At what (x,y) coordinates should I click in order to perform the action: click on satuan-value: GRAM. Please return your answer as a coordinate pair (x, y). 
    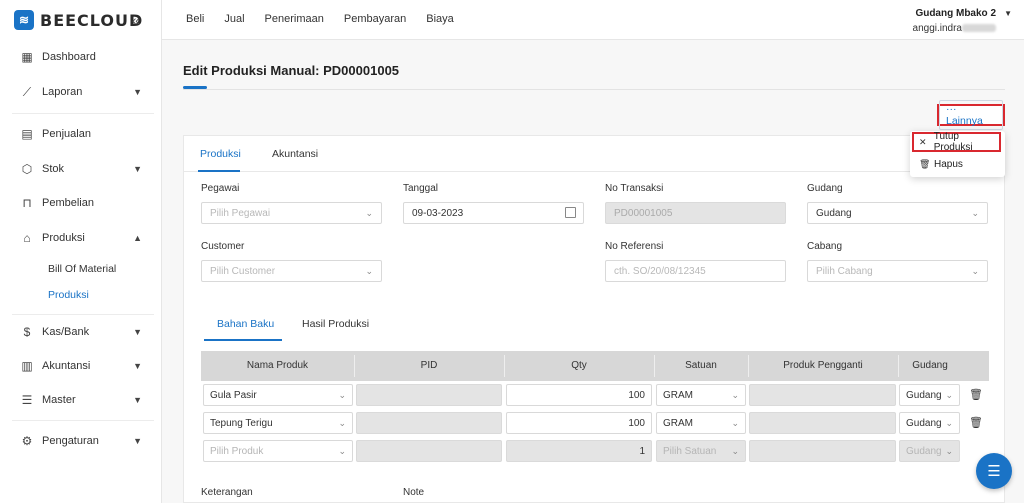
    Looking at the image, I should click on (678, 423).